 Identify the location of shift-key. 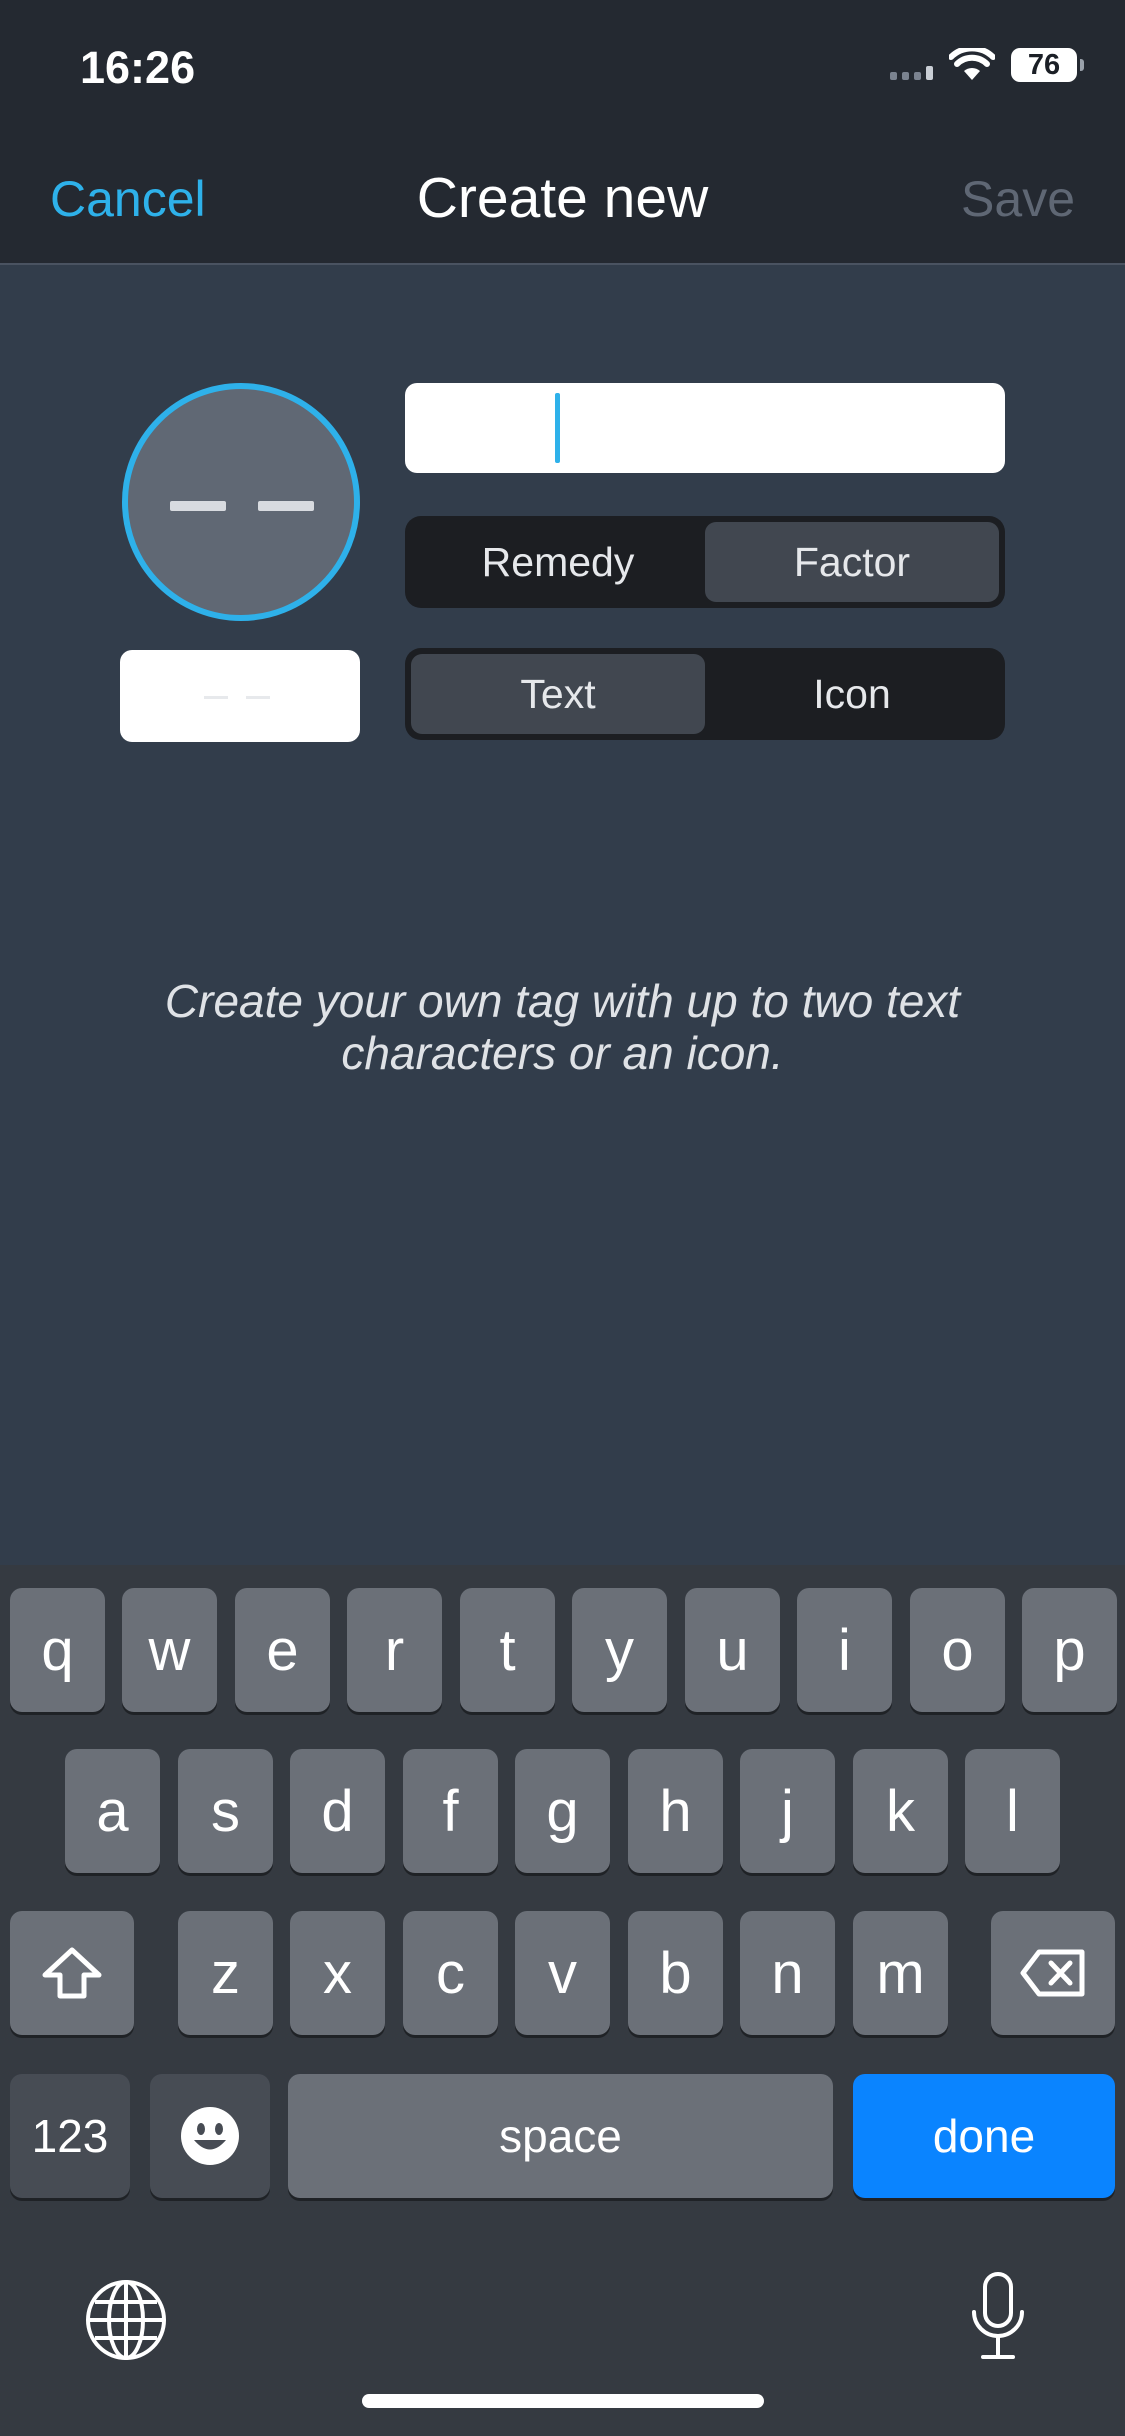
(72, 1973).